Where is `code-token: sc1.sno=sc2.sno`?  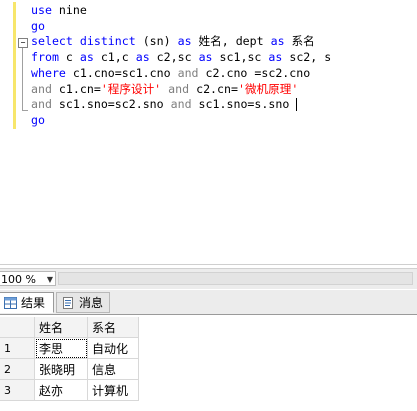 code-token: sc1.sno=sc2.sno is located at coordinates (111, 104).